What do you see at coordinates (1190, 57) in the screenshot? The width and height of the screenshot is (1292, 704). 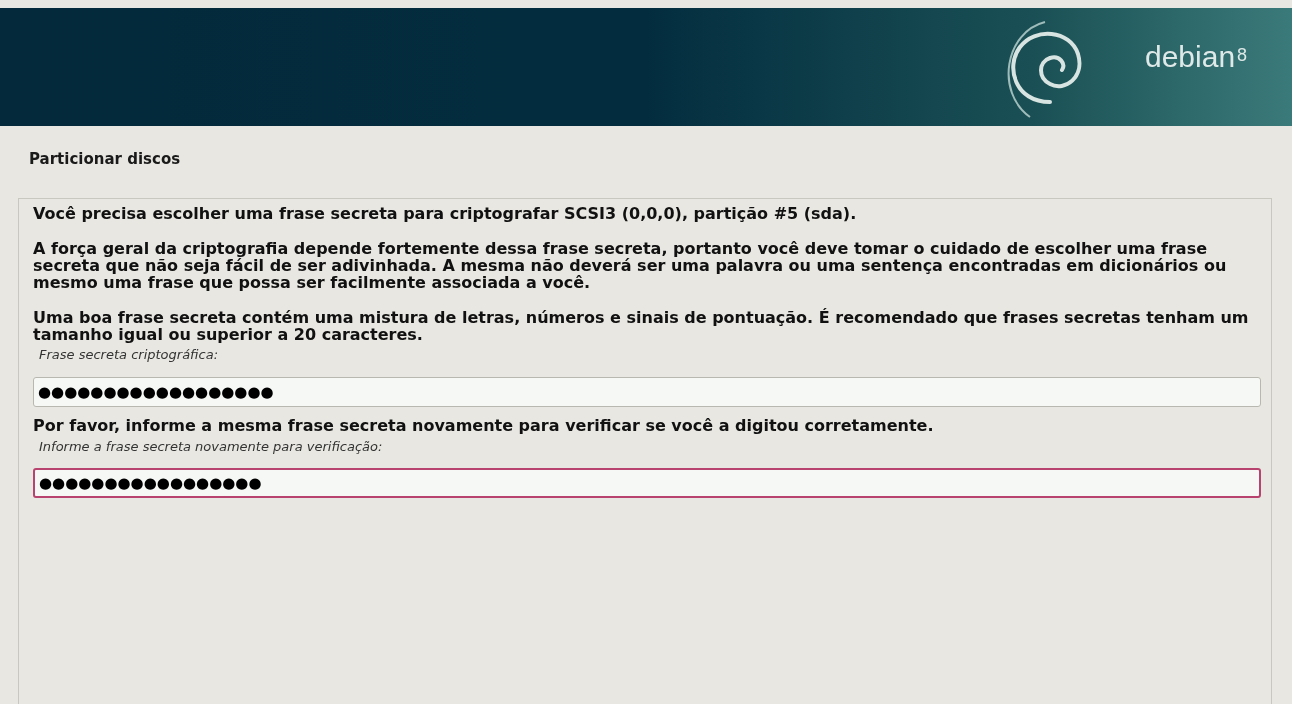 I see `logo-text: debian` at bounding box center [1190, 57].